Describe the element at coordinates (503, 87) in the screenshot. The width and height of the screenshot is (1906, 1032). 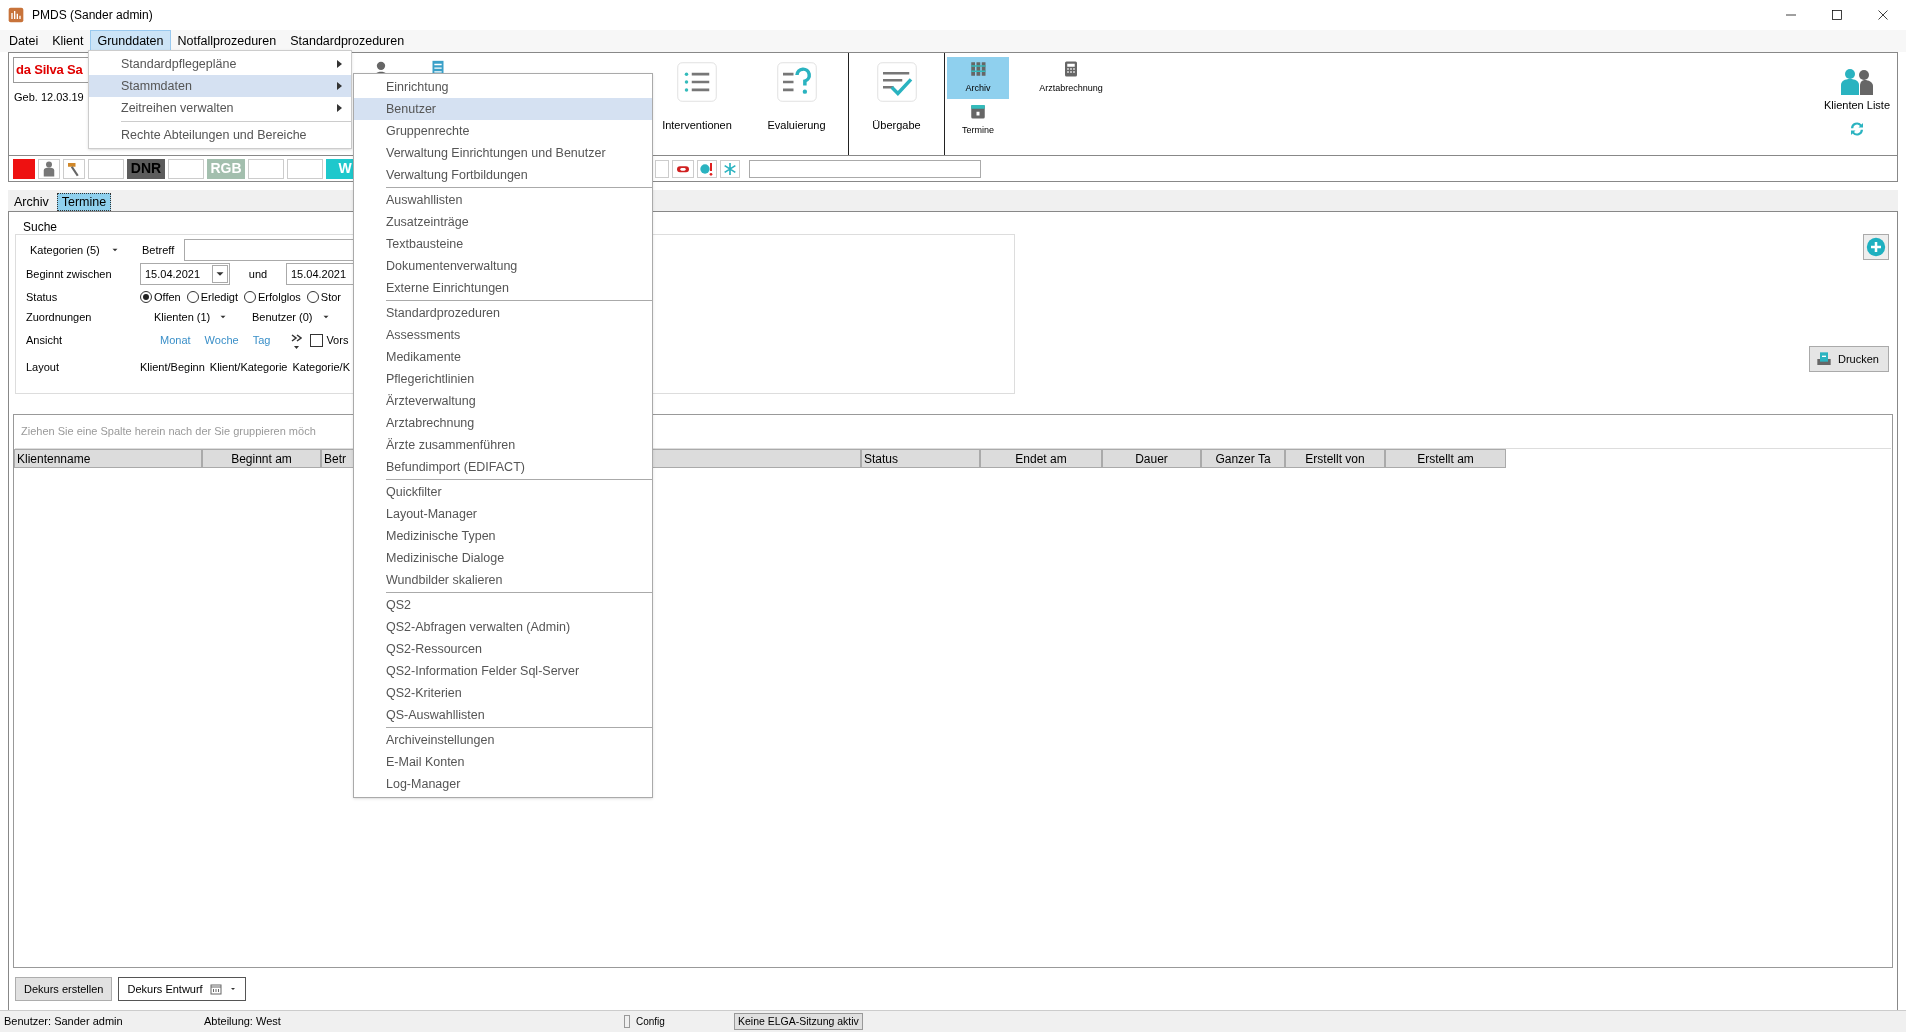
I see `menu-item: Einrichtung` at that location.